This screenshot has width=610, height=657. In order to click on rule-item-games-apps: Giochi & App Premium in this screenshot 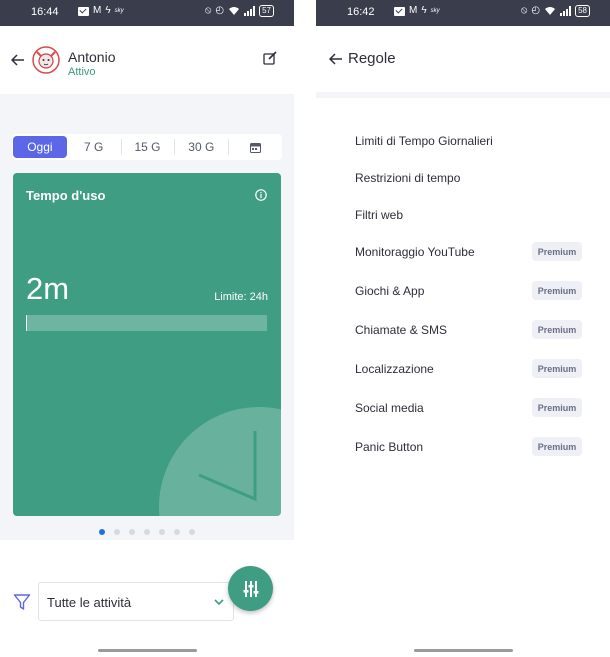, I will do `click(475, 291)`.